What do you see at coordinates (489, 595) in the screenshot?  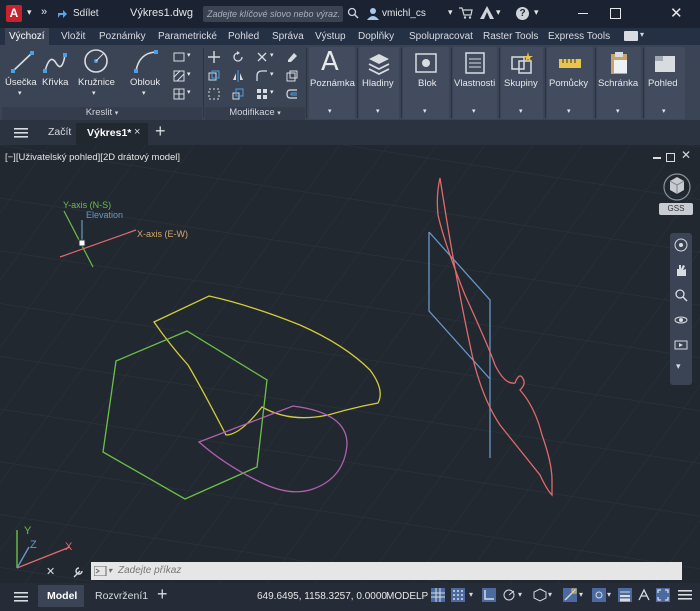 I see `ortho-mode-icon` at bounding box center [489, 595].